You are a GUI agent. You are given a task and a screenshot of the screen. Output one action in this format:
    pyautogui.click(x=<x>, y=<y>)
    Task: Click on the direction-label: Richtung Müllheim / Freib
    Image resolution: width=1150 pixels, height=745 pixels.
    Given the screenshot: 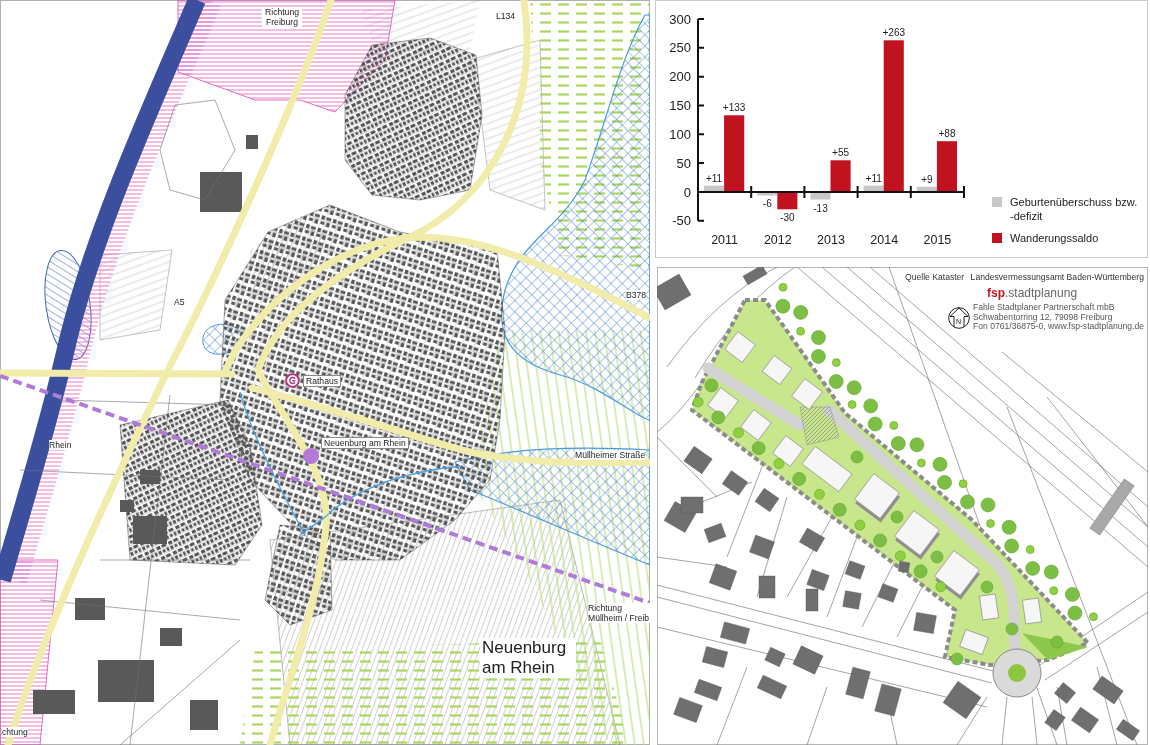 What is the action you would take?
    pyautogui.click(x=619, y=613)
    